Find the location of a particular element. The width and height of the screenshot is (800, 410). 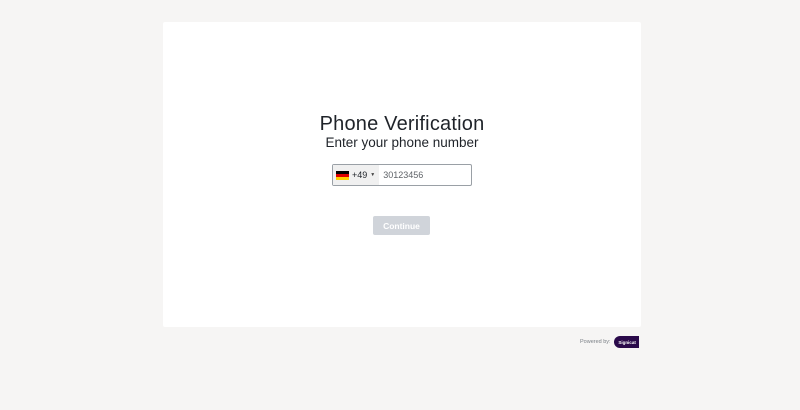

continue-button: Continue is located at coordinates (401, 225).